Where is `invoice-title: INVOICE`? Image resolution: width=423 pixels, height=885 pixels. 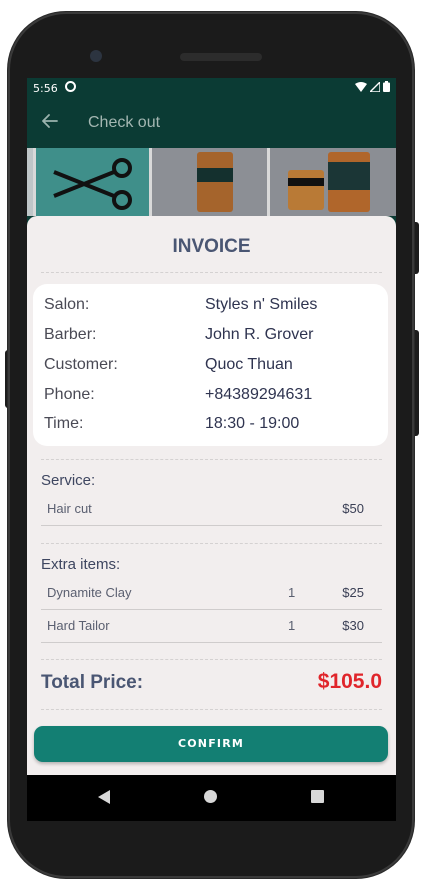
invoice-title: INVOICE is located at coordinates (211, 246).